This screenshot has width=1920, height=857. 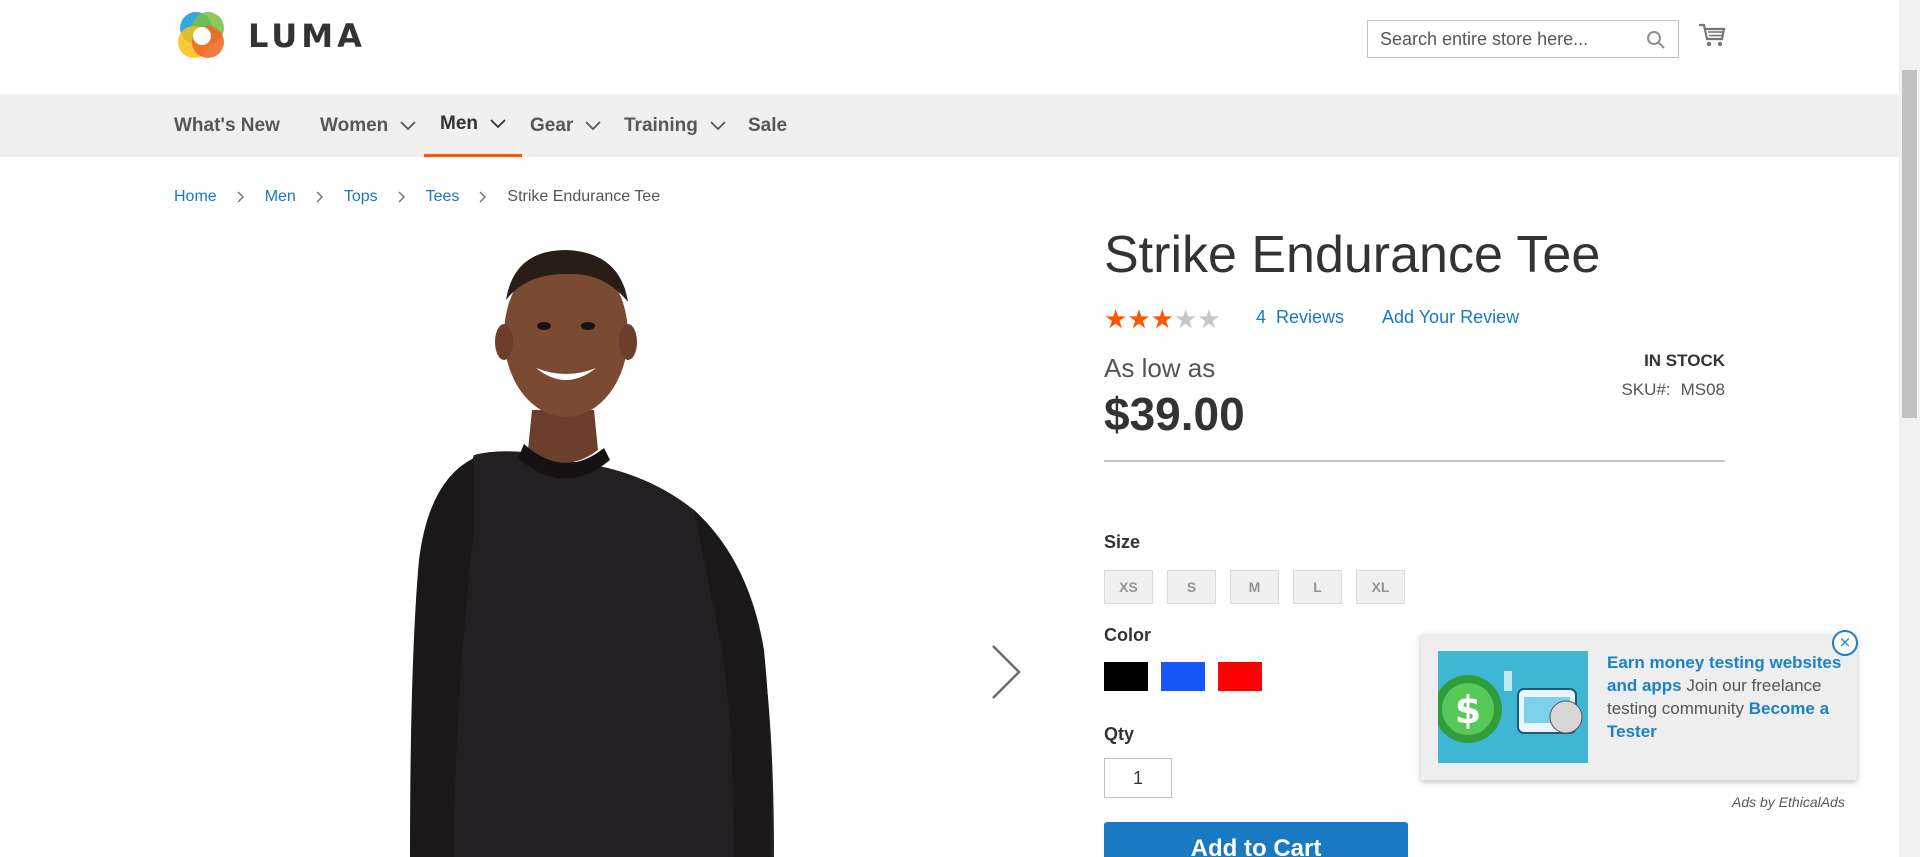 I want to click on reviews-link: 4 Reviews, so click(x=1300, y=317).